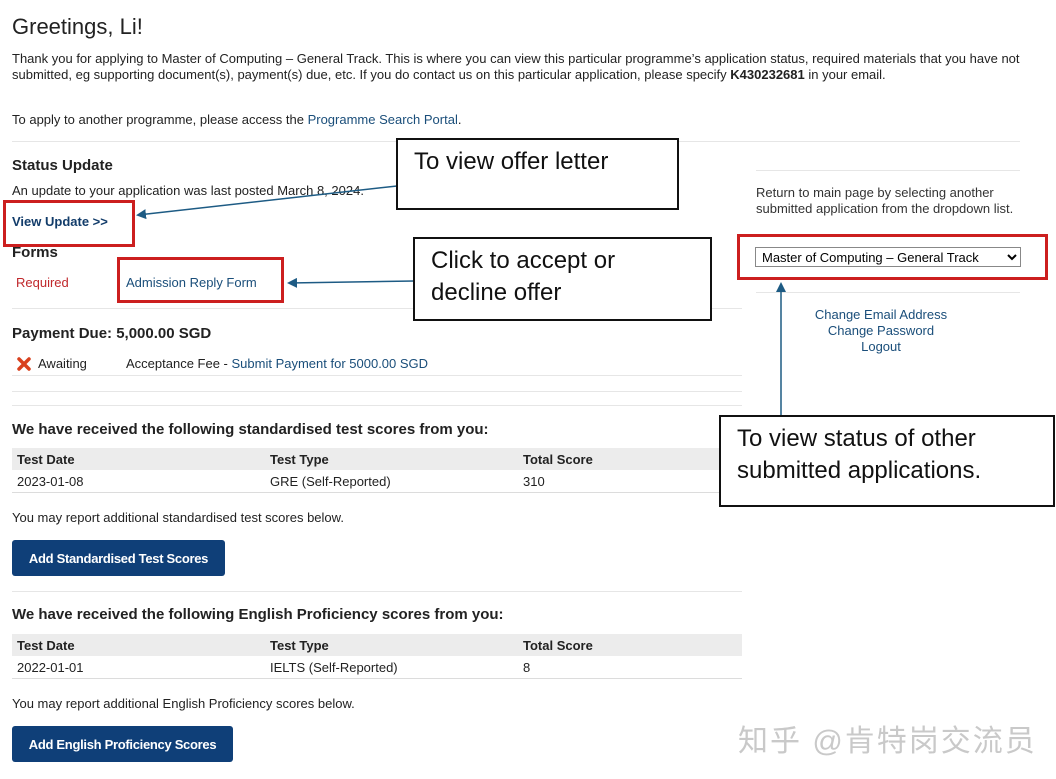 This screenshot has width=1056, height=779. Describe the element at coordinates (562, 279) in the screenshot. I see `callout-accept-offer: Click to accept or decline offer` at that location.